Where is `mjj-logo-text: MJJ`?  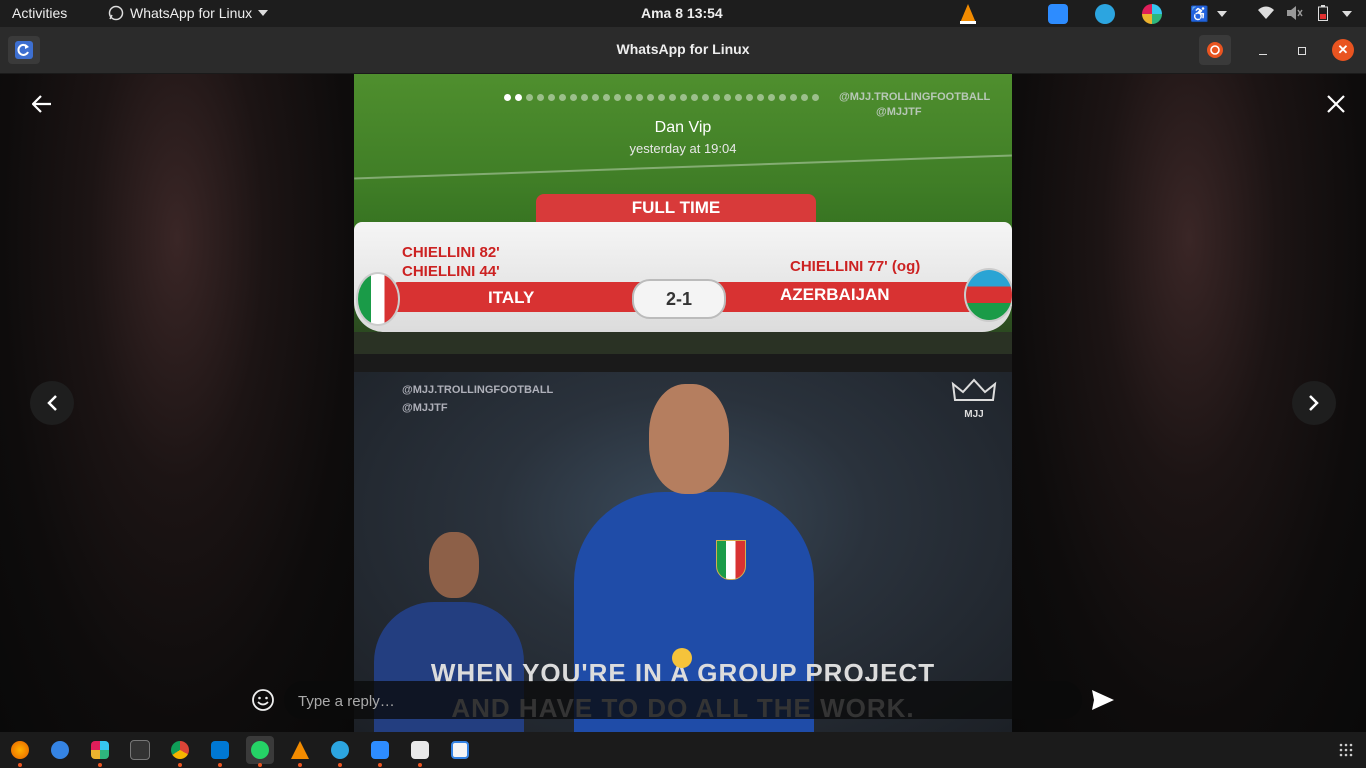
mjj-logo-text: MJJ is located at coordinates (974, 414).